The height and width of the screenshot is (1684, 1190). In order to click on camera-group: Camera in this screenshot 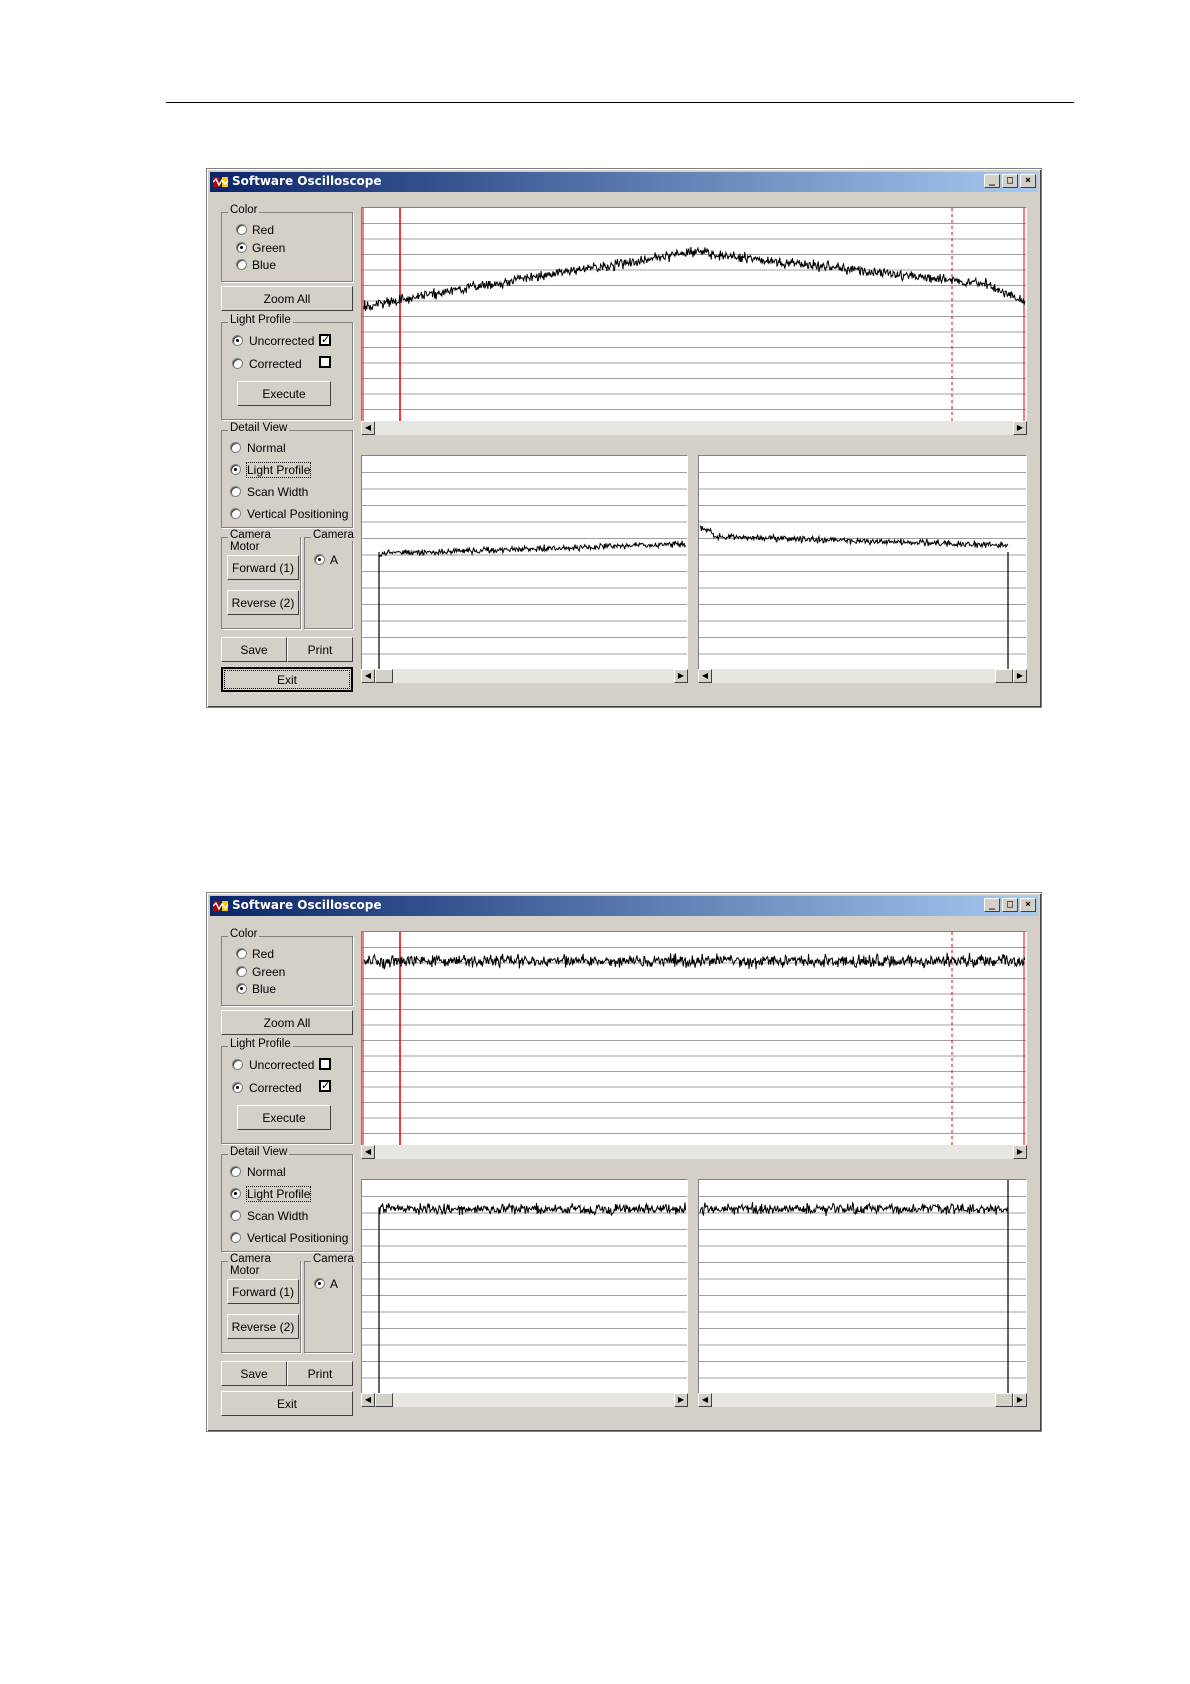, I will do `click(330, 579)`.